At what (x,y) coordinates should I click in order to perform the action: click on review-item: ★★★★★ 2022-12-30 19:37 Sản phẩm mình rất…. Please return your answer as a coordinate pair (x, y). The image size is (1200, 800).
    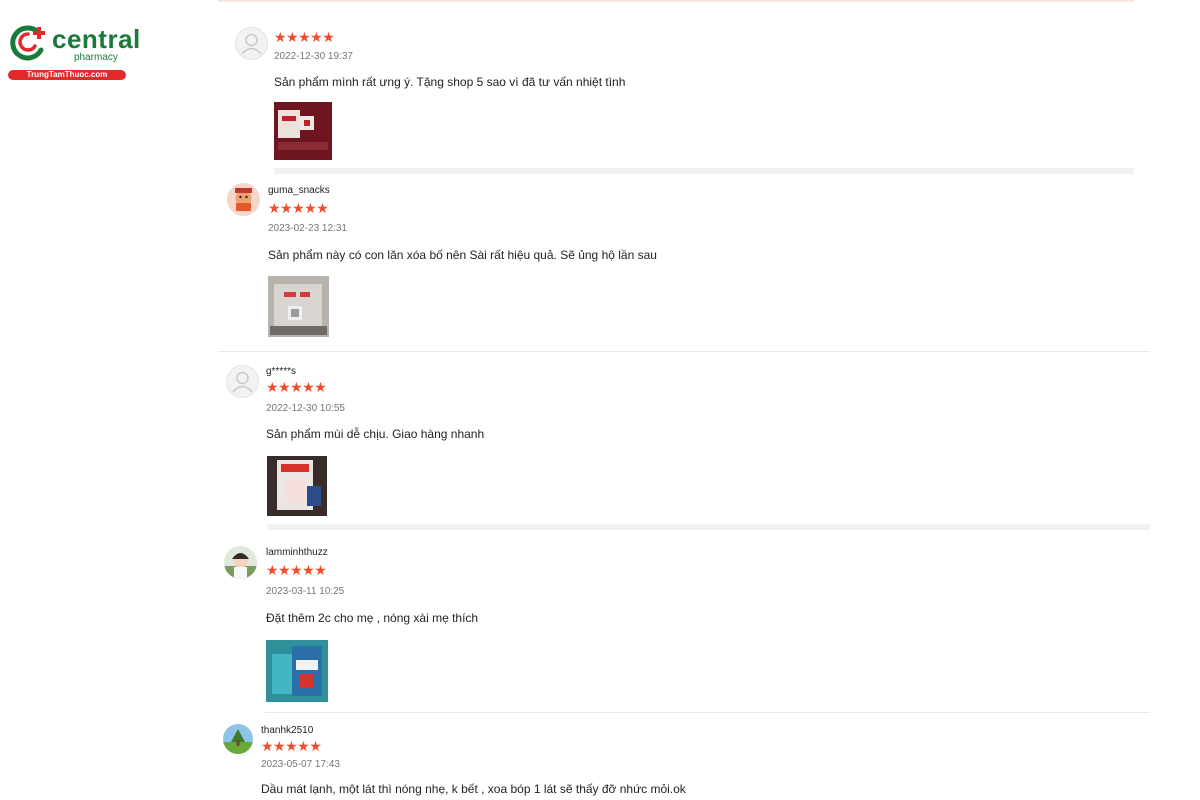
    Looking at the image, I should click on (685, 102).